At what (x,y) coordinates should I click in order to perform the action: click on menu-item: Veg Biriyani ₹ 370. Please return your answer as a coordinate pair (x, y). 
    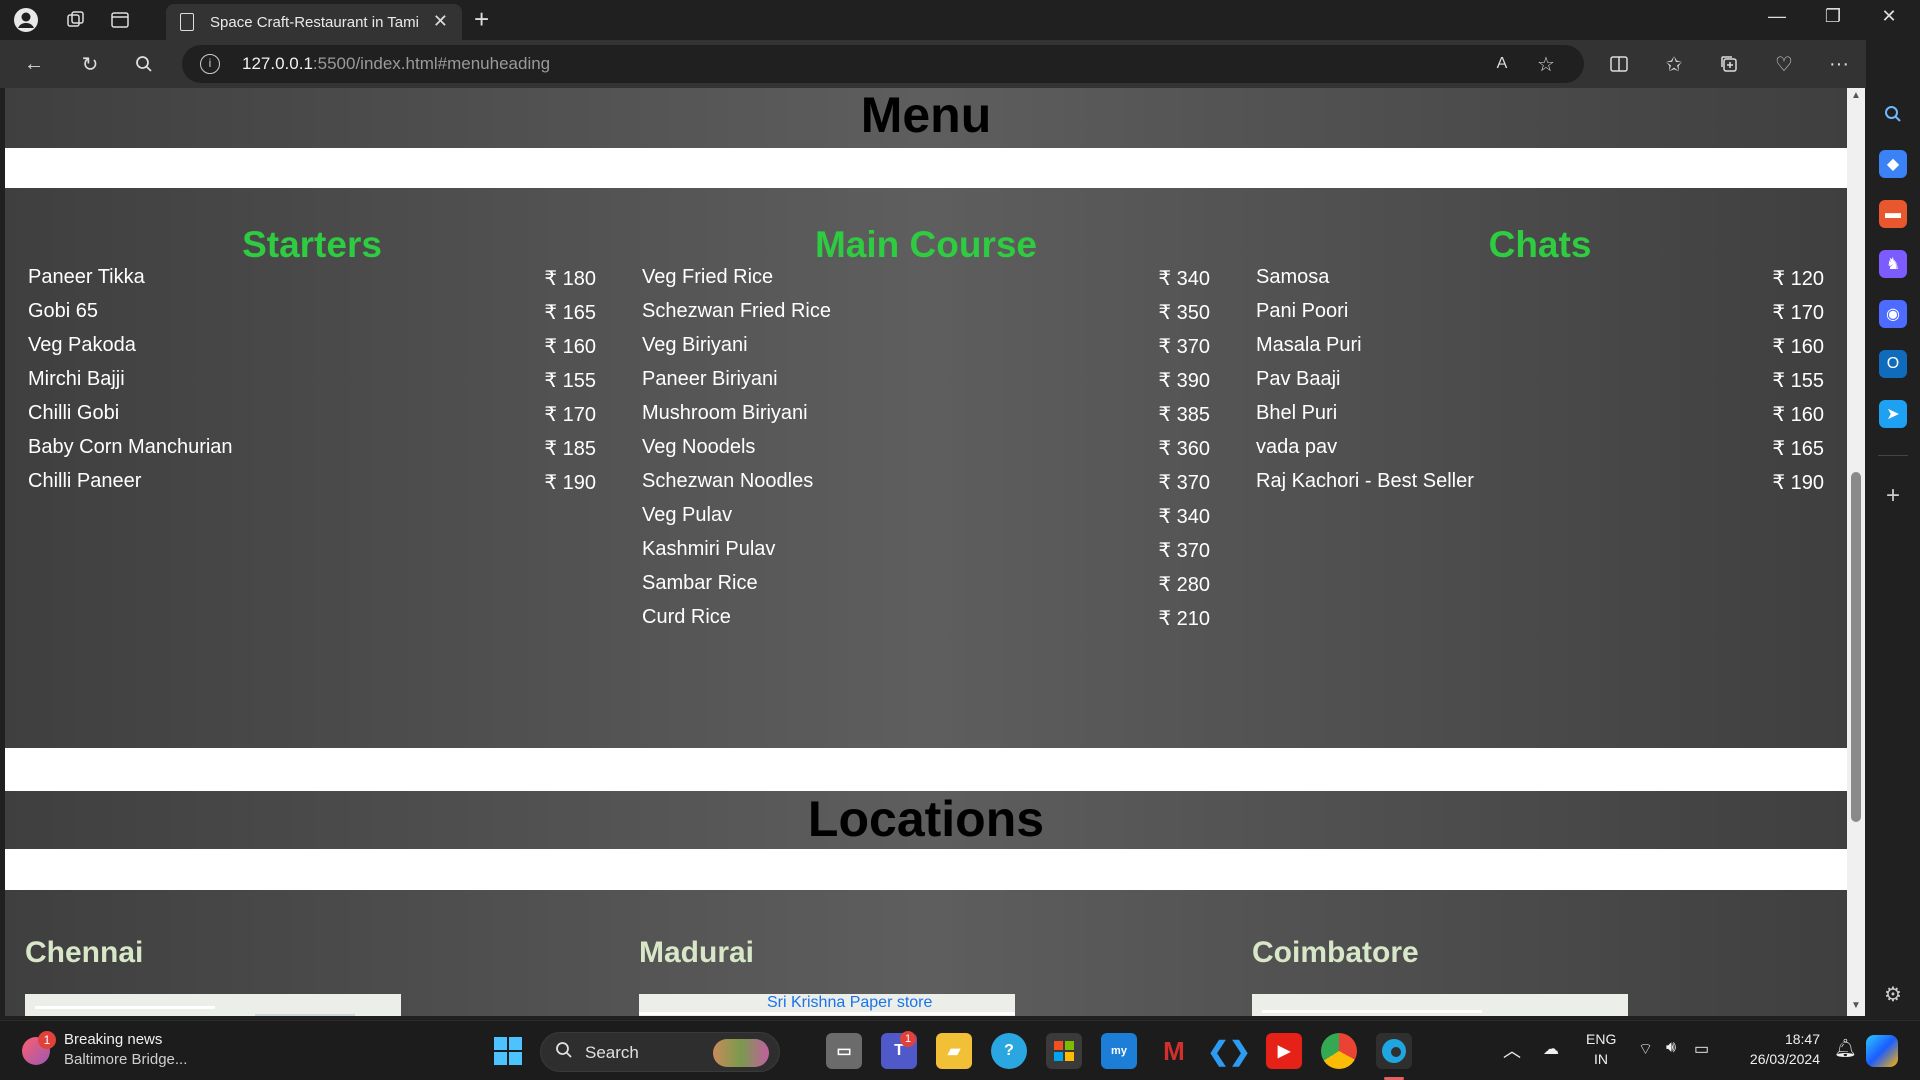
    Looking at the image, I should click on (926, 349).